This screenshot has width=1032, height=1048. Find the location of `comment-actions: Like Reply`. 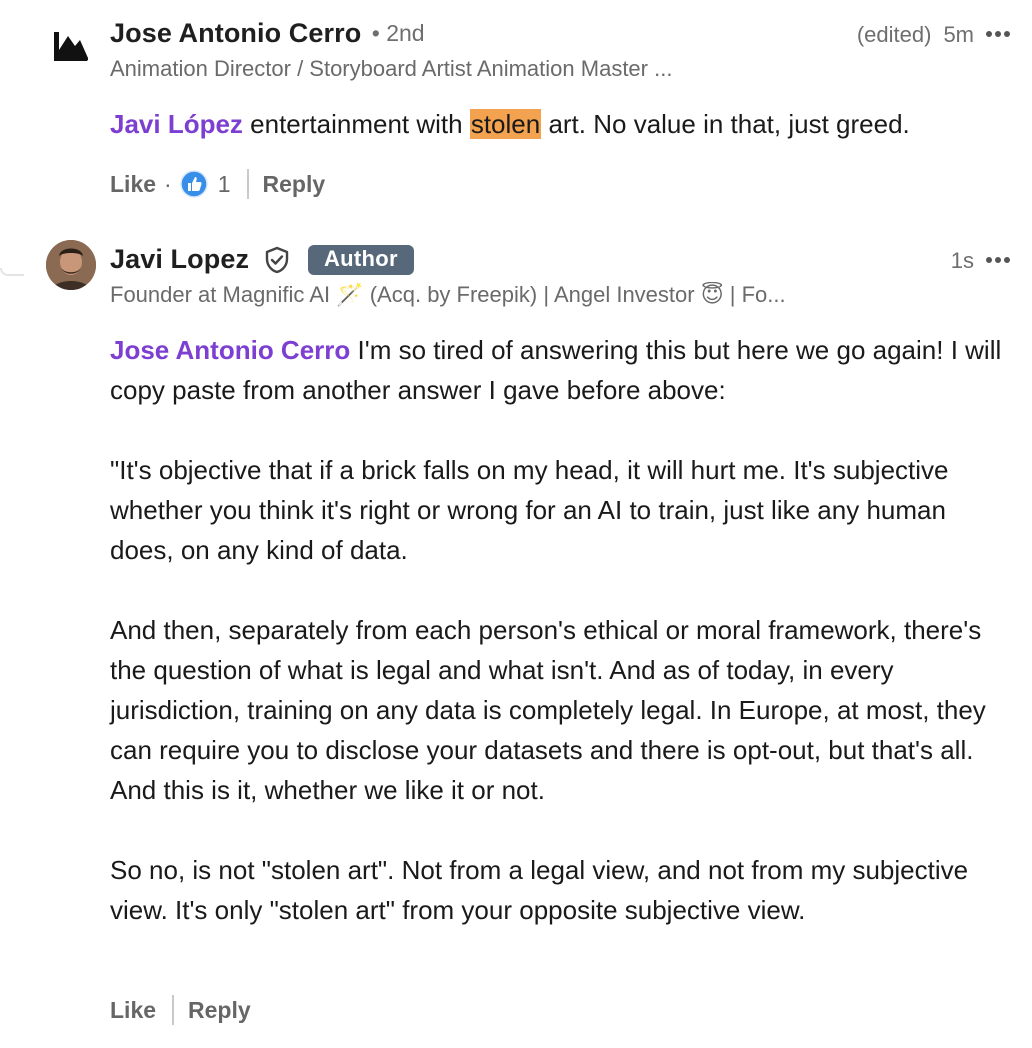

comment-actions: Like Reply is located at coordinates (180, 1010).